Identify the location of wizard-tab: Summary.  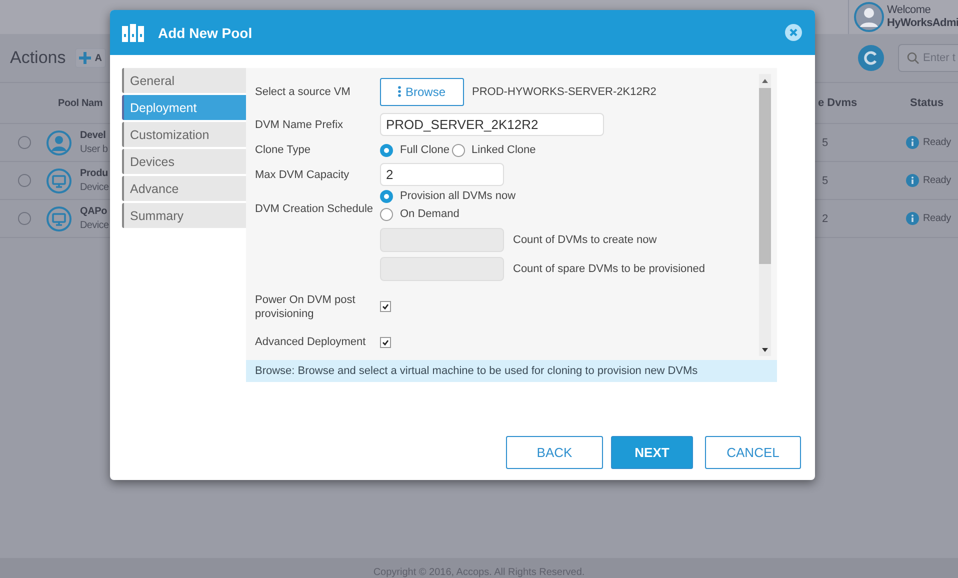
(184, 215).